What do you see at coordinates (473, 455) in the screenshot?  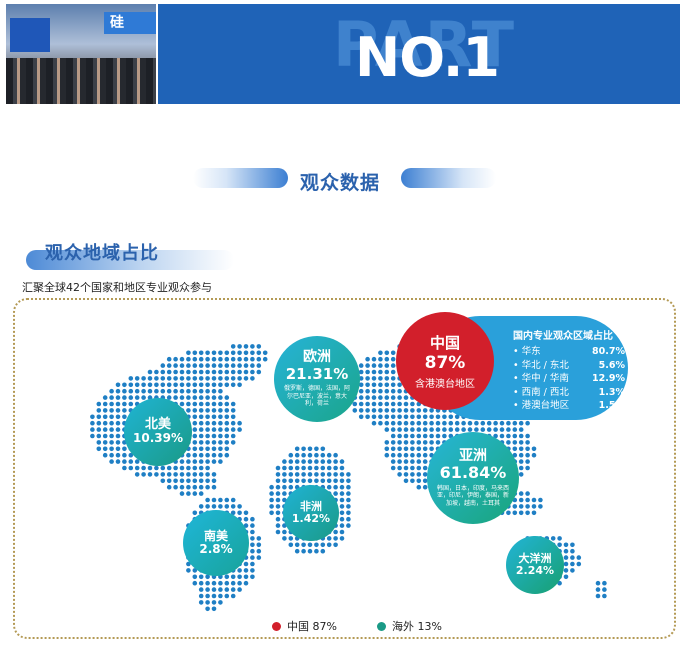 I see `bubble-asia-name: 亚洲` at bounding box center [473, 455].